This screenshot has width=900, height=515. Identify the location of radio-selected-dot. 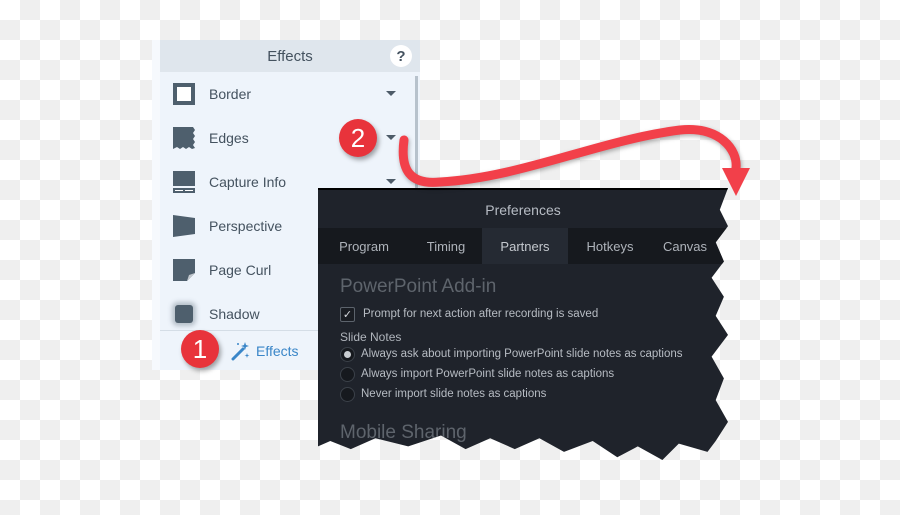
(347, 354).